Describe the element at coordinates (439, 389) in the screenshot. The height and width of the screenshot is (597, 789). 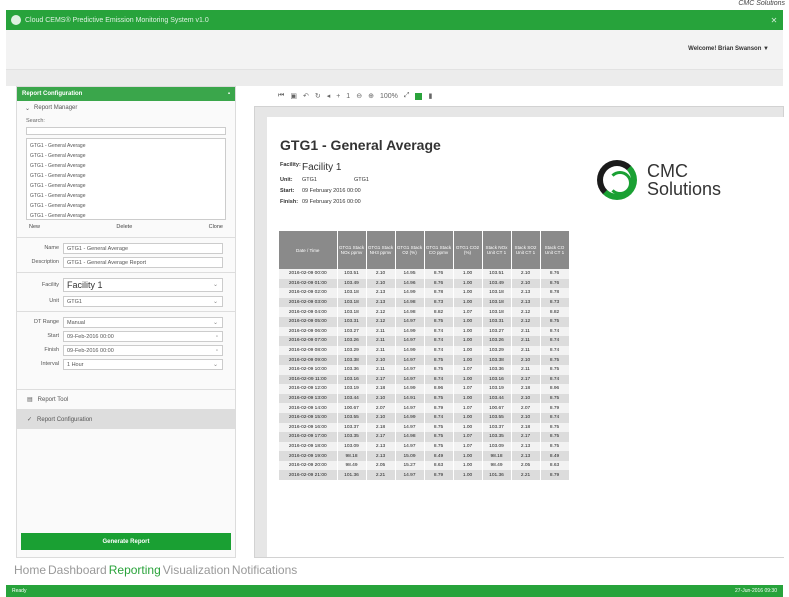
I see `table-cell: 8.96` at that location.